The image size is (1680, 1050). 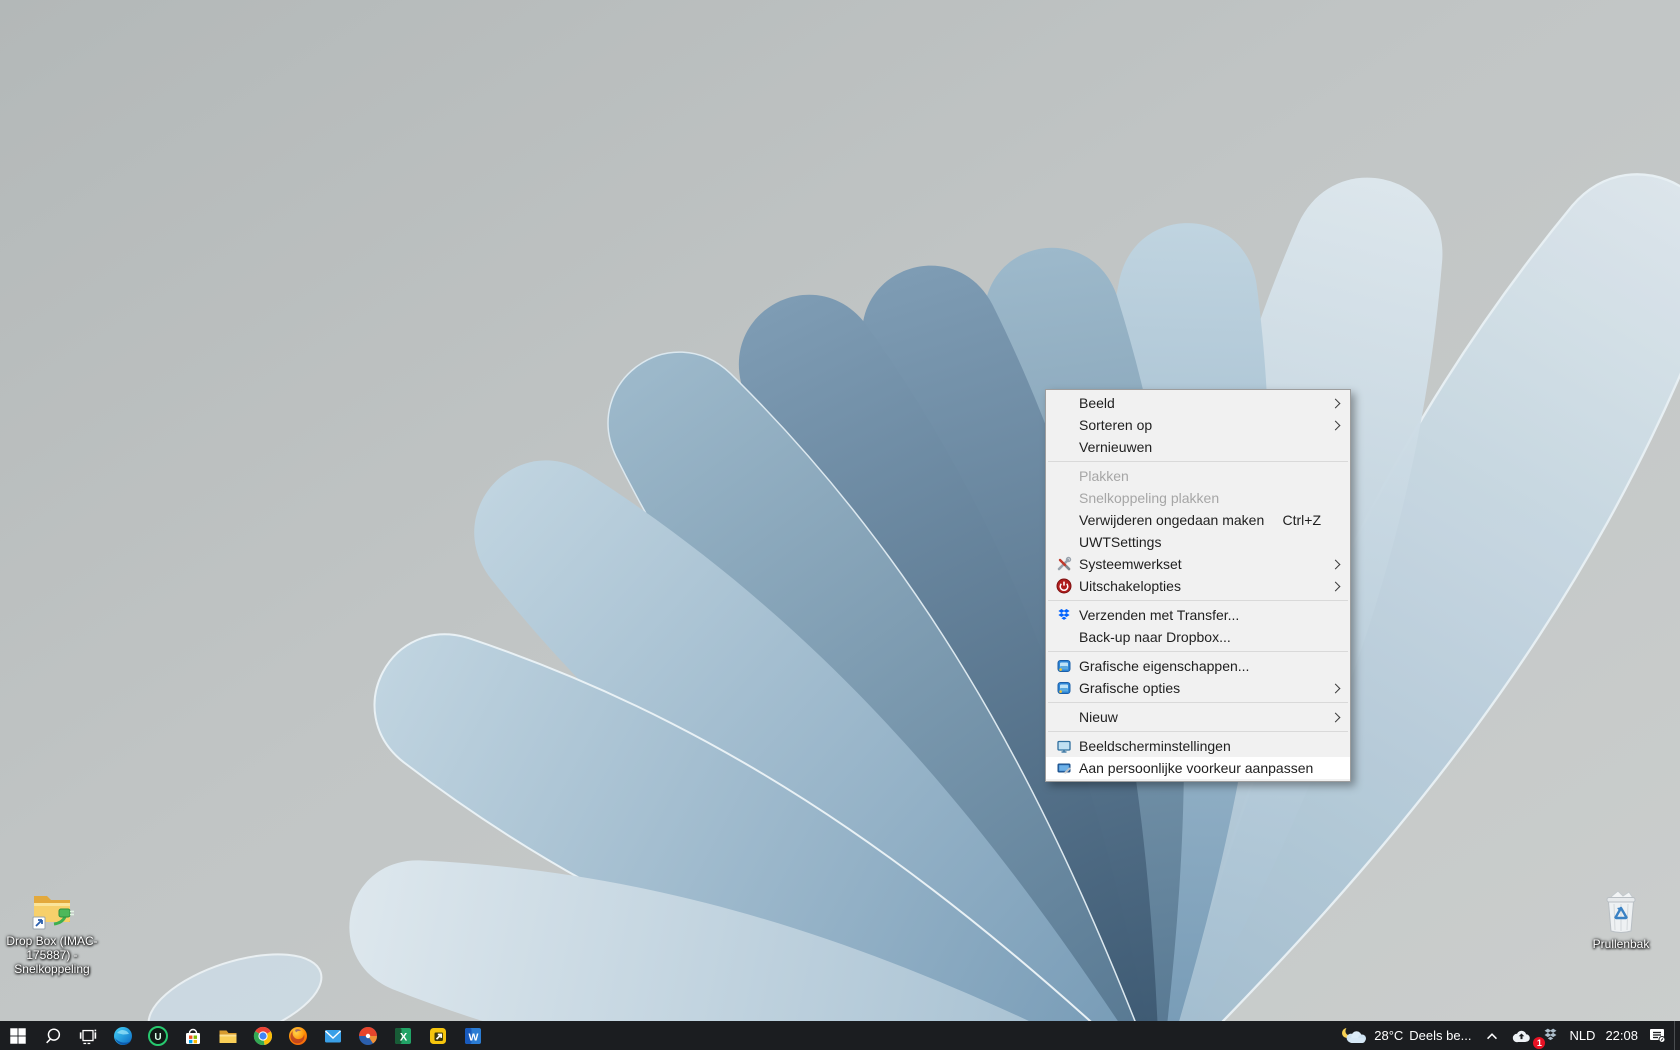 I want to click on taskbar-app-edge, so click(x=122, y=1035).